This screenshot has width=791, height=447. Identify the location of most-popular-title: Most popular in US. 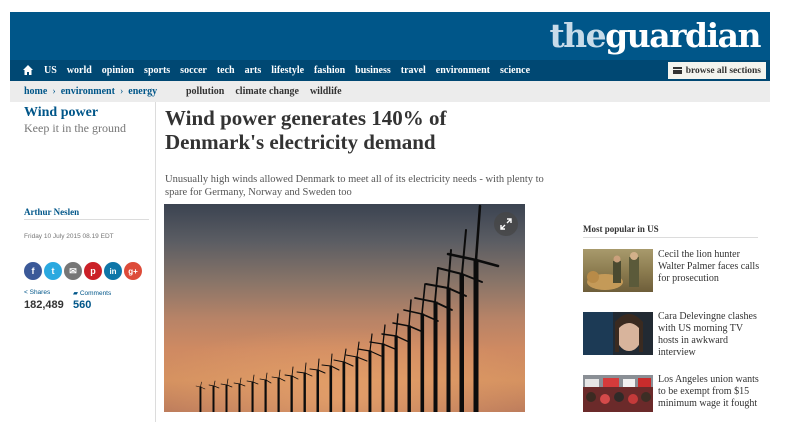
(621, 229).